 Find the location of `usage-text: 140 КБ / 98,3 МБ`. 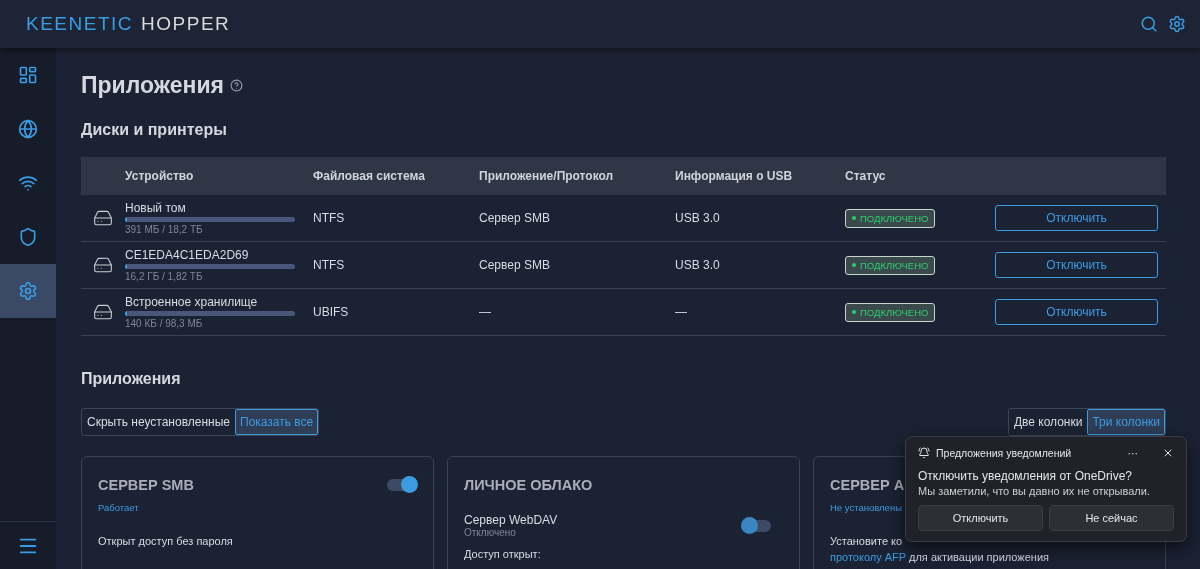

usage-text: 140 КБ / 98,3 МБ is located at coordinates (164, 323).